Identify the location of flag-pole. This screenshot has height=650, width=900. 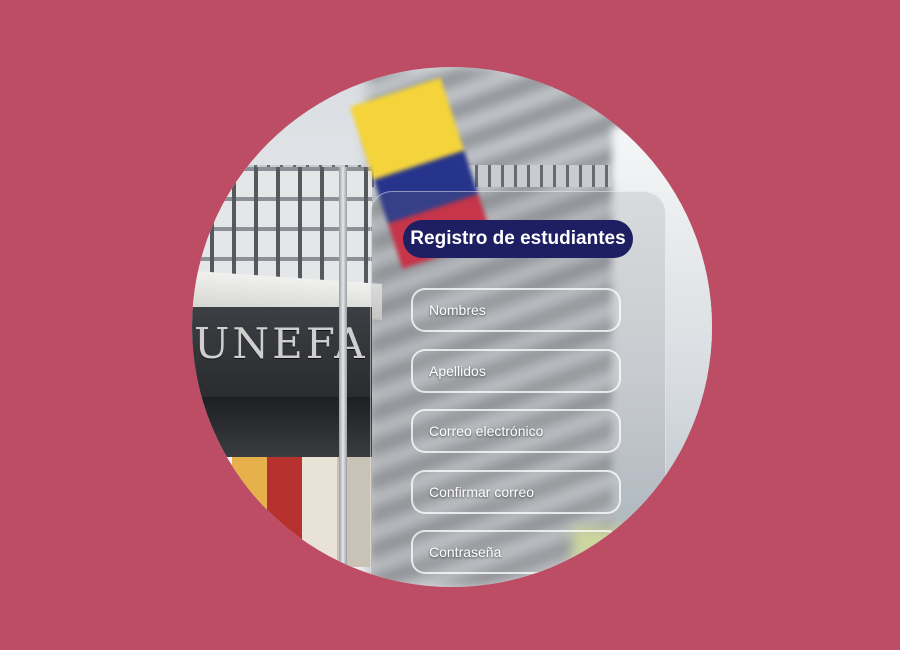
(343, 377).